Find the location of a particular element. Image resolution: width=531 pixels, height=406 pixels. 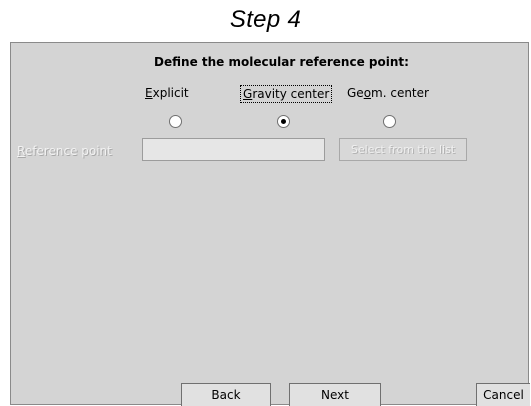

radio-gravity-center is located at coordinates (283, 121).